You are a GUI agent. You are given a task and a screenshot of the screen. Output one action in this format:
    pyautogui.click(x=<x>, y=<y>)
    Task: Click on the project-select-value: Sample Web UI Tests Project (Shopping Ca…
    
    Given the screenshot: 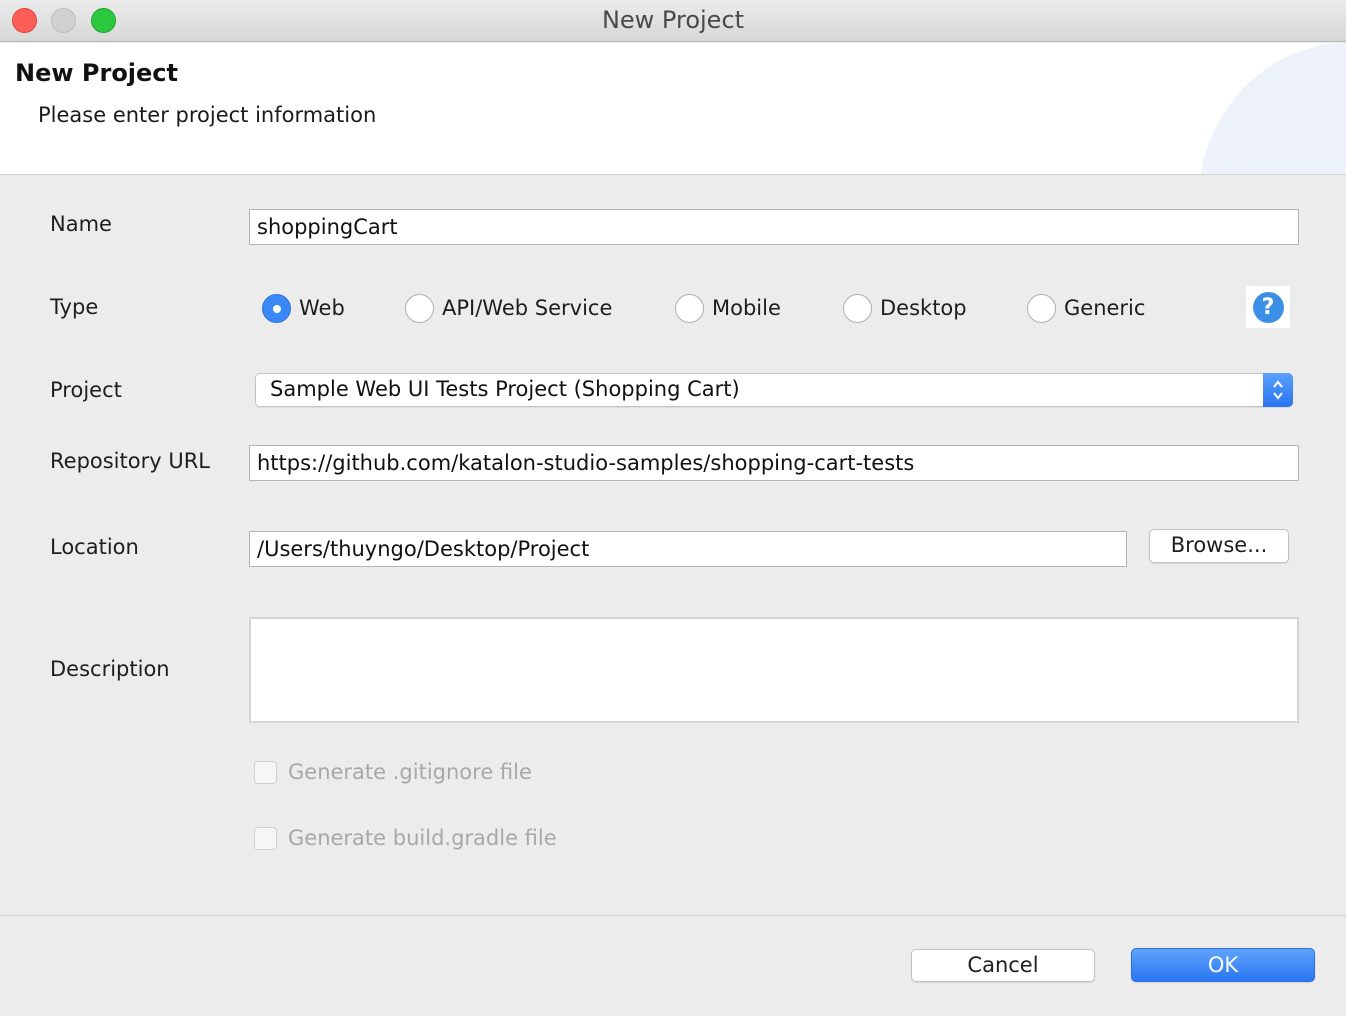 What is the action you would take?
    pyautogui.click(x=505, y=389)
    